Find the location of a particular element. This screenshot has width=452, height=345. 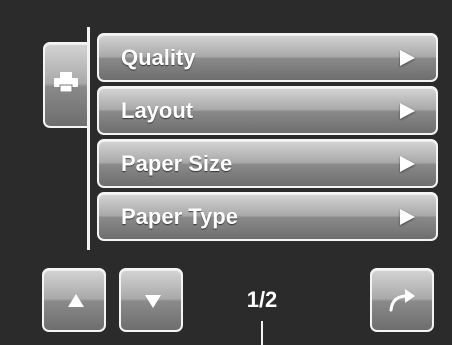

menu-divider is located at coordinates (88, 138).